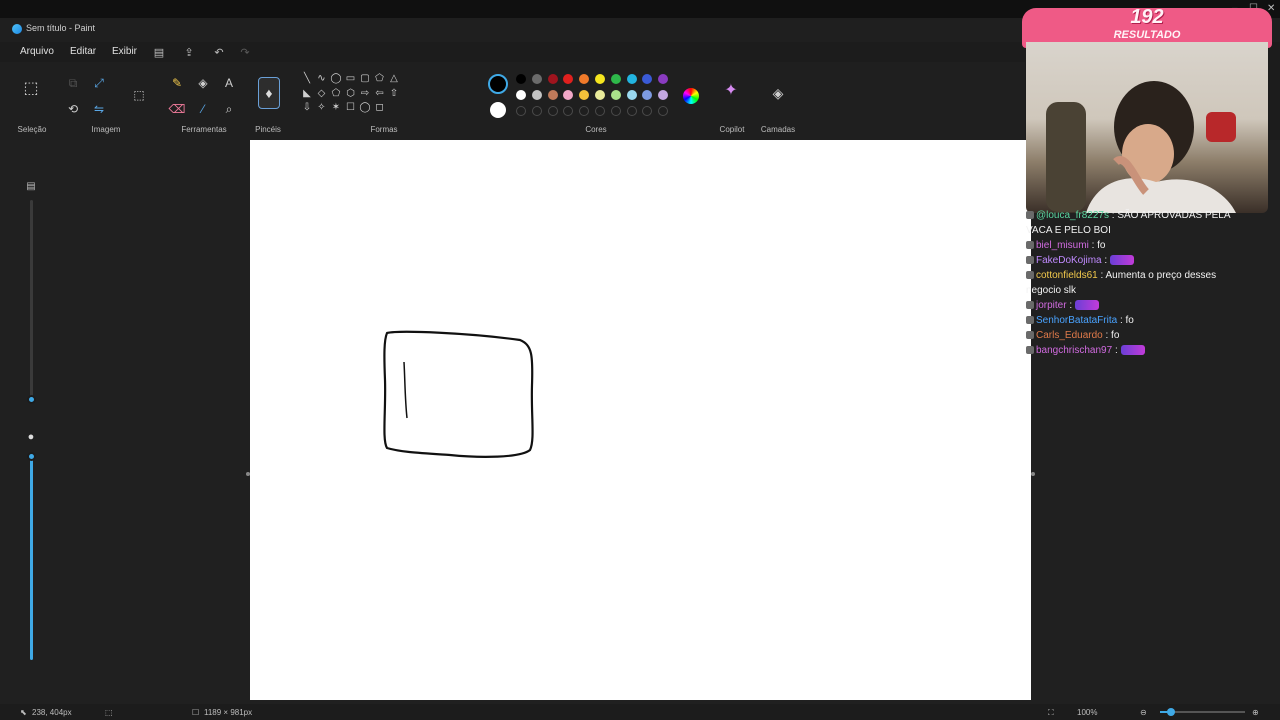  What do you see at coordinates (351, 94) in the screenshot?
I see `shape-option: ⬡` at bounding box center [351, 94].